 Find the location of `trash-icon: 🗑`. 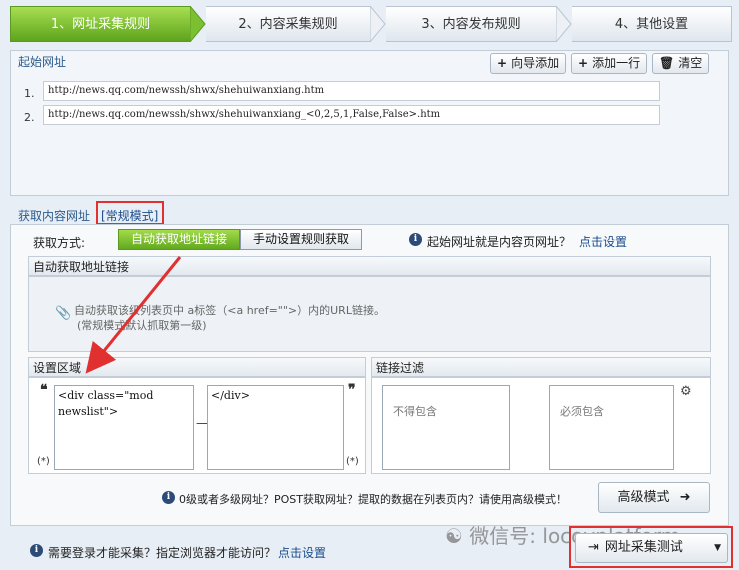

trash-icon: 🗑 is located at coordinates (667, 63).